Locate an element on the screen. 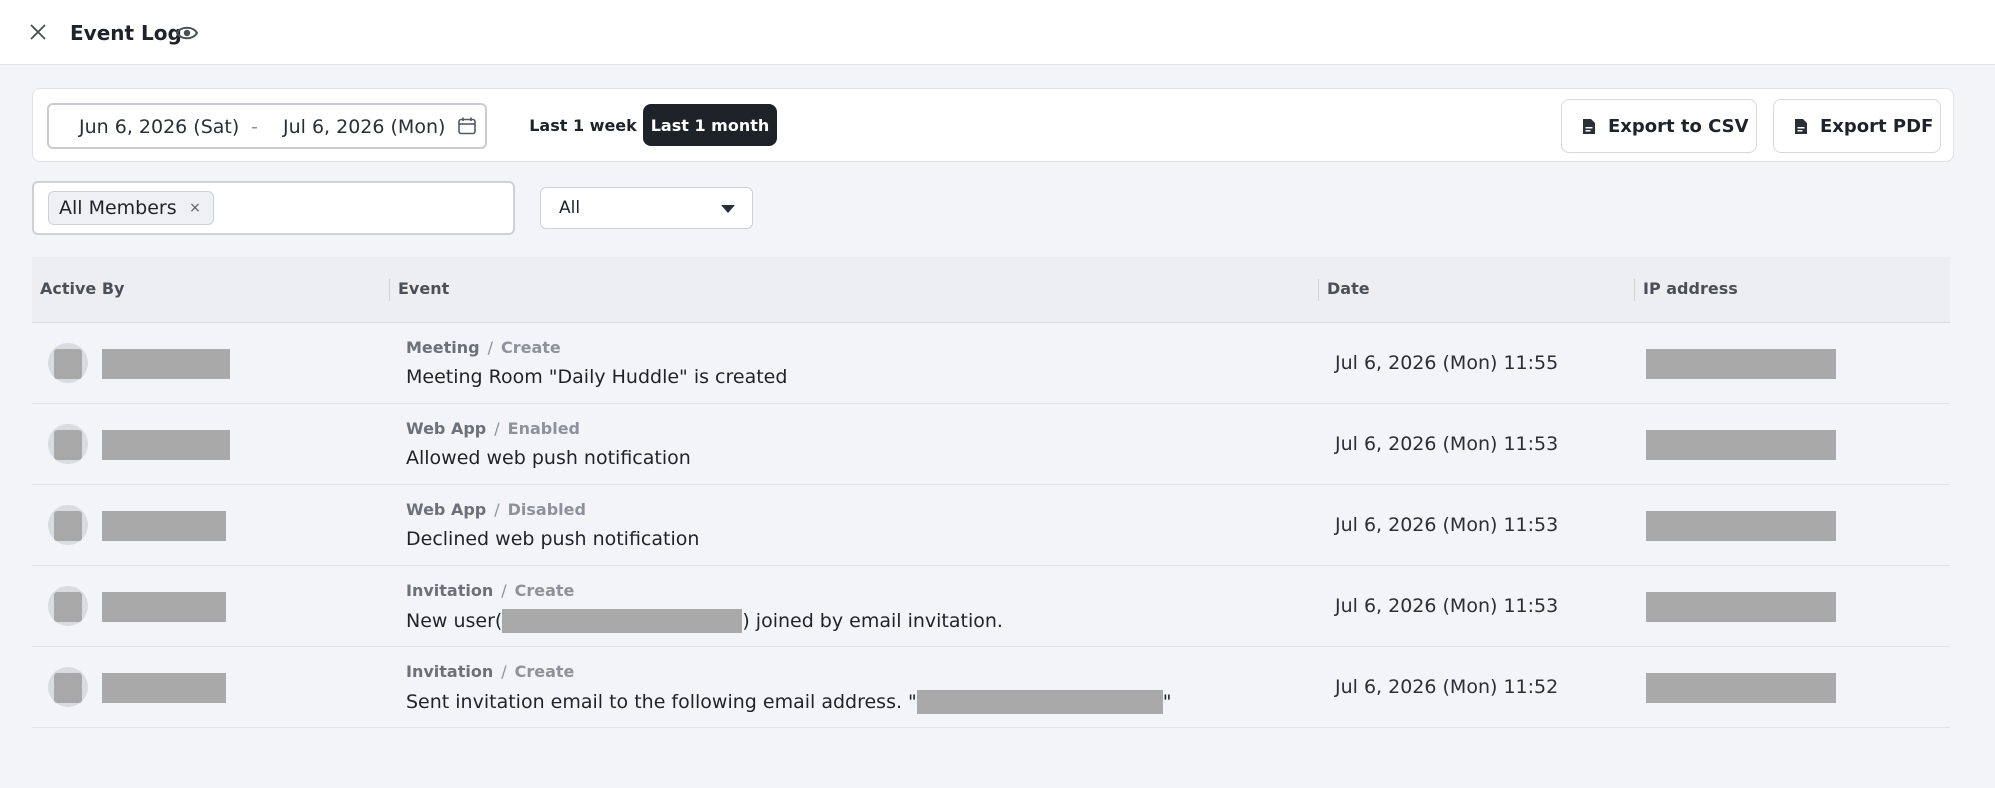 This screenshot has width=1995, height=788. chevron-down-icon is located at coordinates (728, 209).